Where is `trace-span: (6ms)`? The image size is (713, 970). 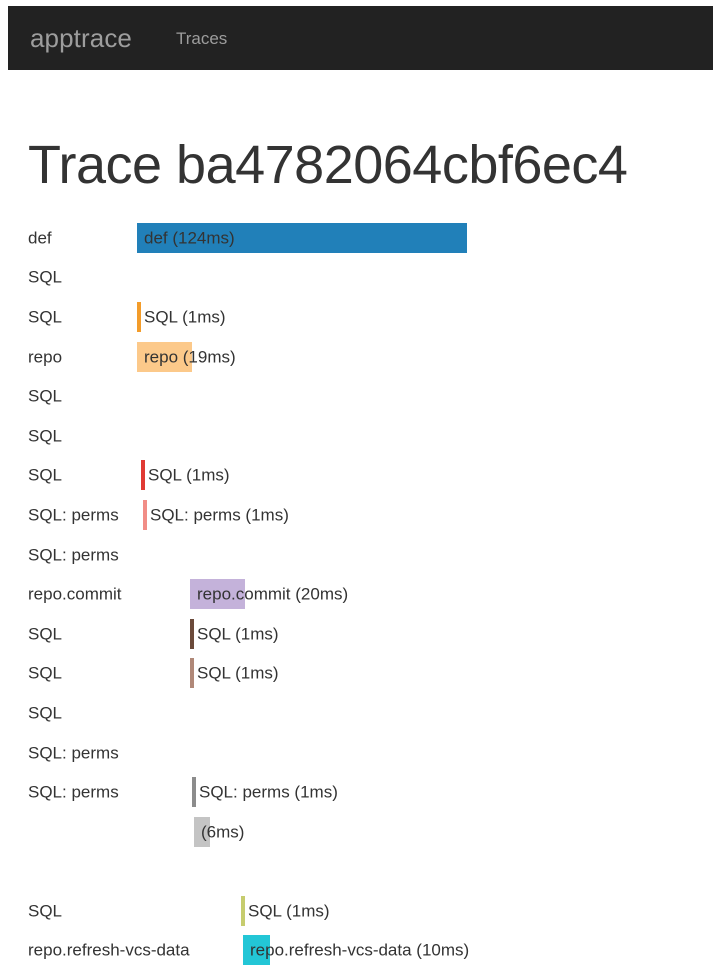
trace-span: (6ms) is located at coordinates (219, 831).